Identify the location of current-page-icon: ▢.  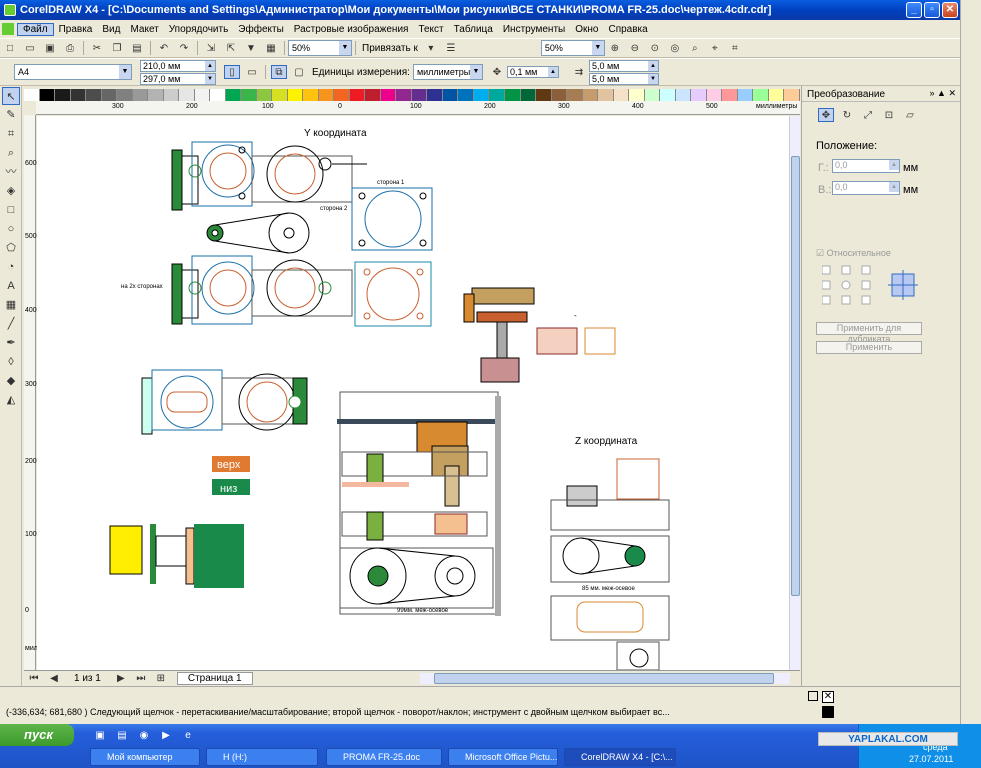
(299, 72).